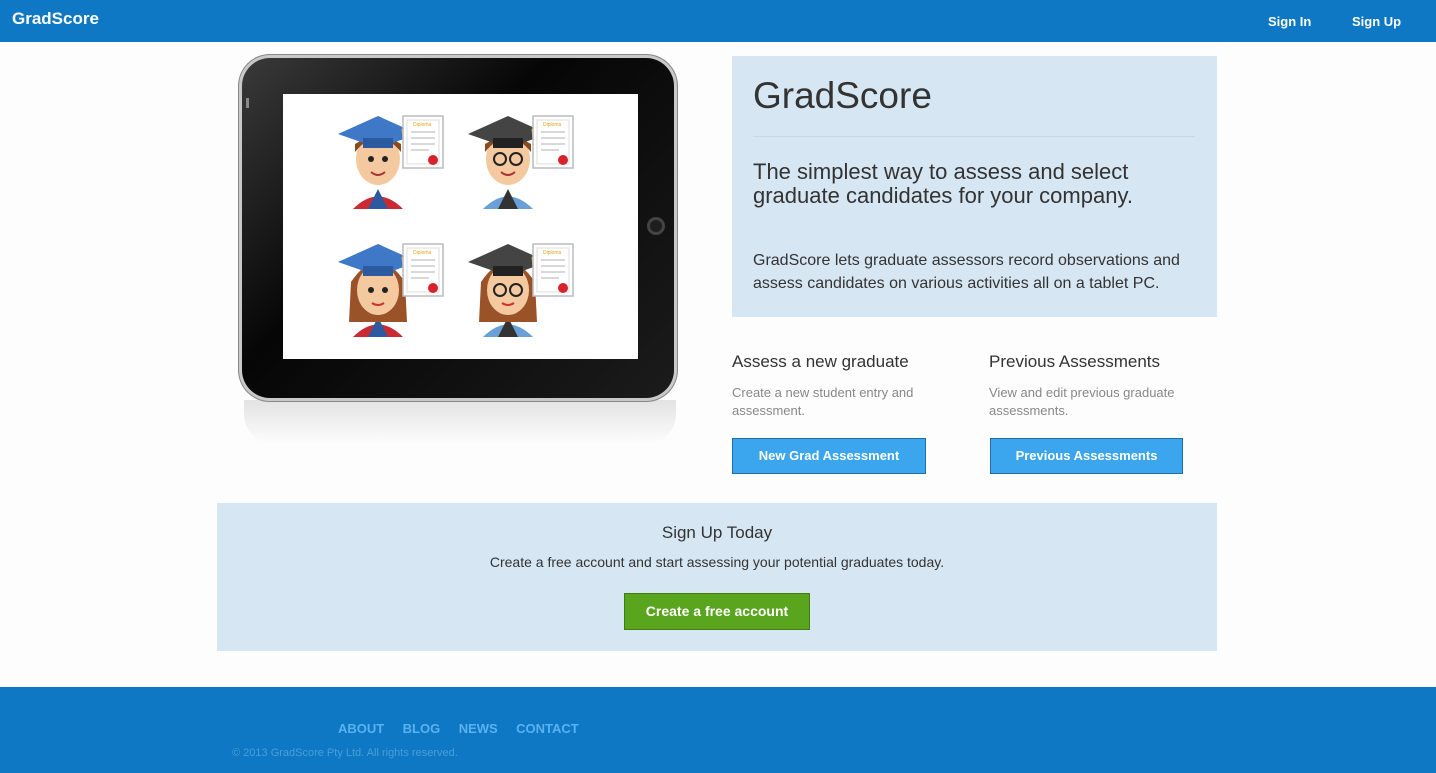 Image resolution: width=1436 pixels, height=773 pixels. What do you see at coordinates (422, 125) in the screenshot?
I see `diploma-label-1: Diploma` at bounding box center [422, 125].